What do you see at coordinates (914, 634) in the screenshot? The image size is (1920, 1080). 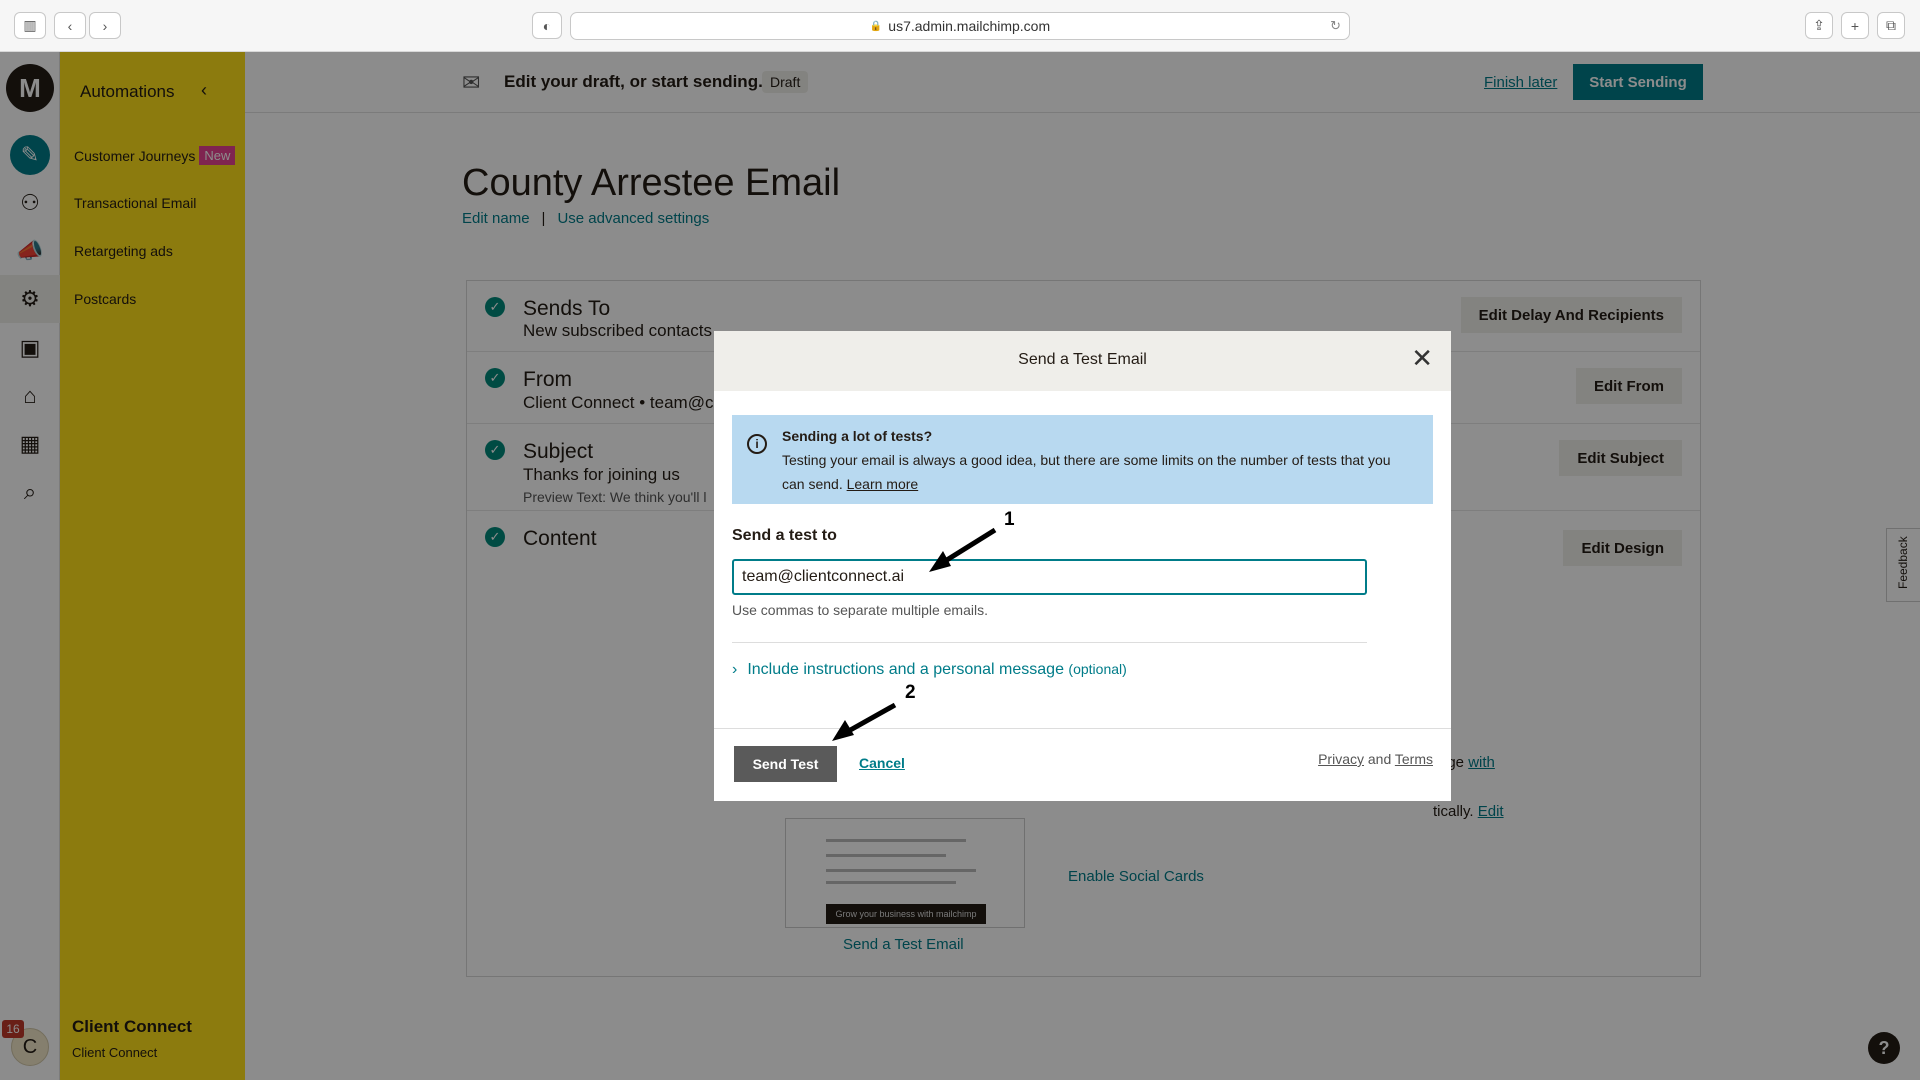 I see `annotation-arrows` at bounding box center [914, 634].